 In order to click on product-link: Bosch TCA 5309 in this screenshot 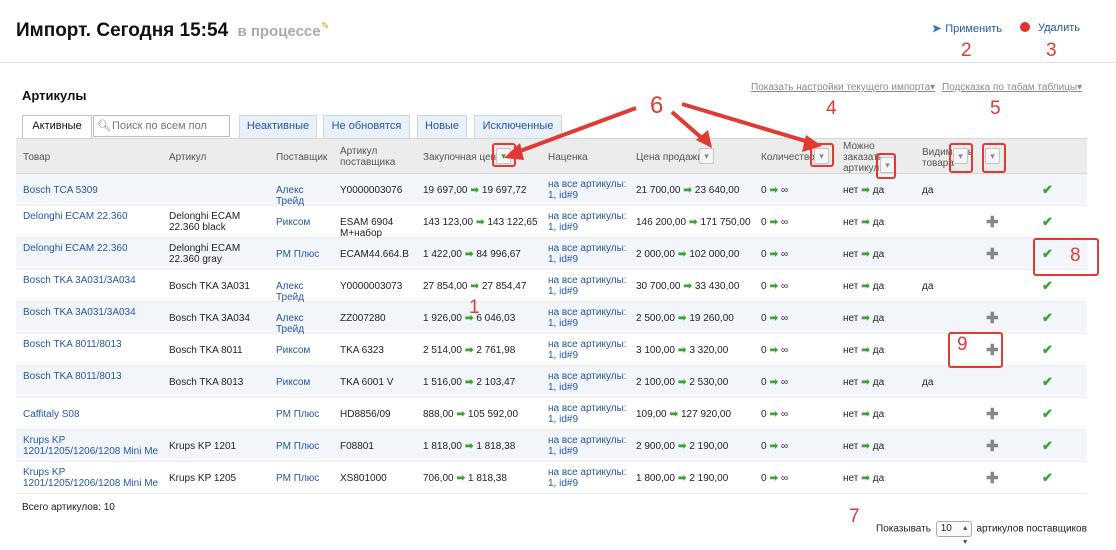, I will do `click(93, 190)`.